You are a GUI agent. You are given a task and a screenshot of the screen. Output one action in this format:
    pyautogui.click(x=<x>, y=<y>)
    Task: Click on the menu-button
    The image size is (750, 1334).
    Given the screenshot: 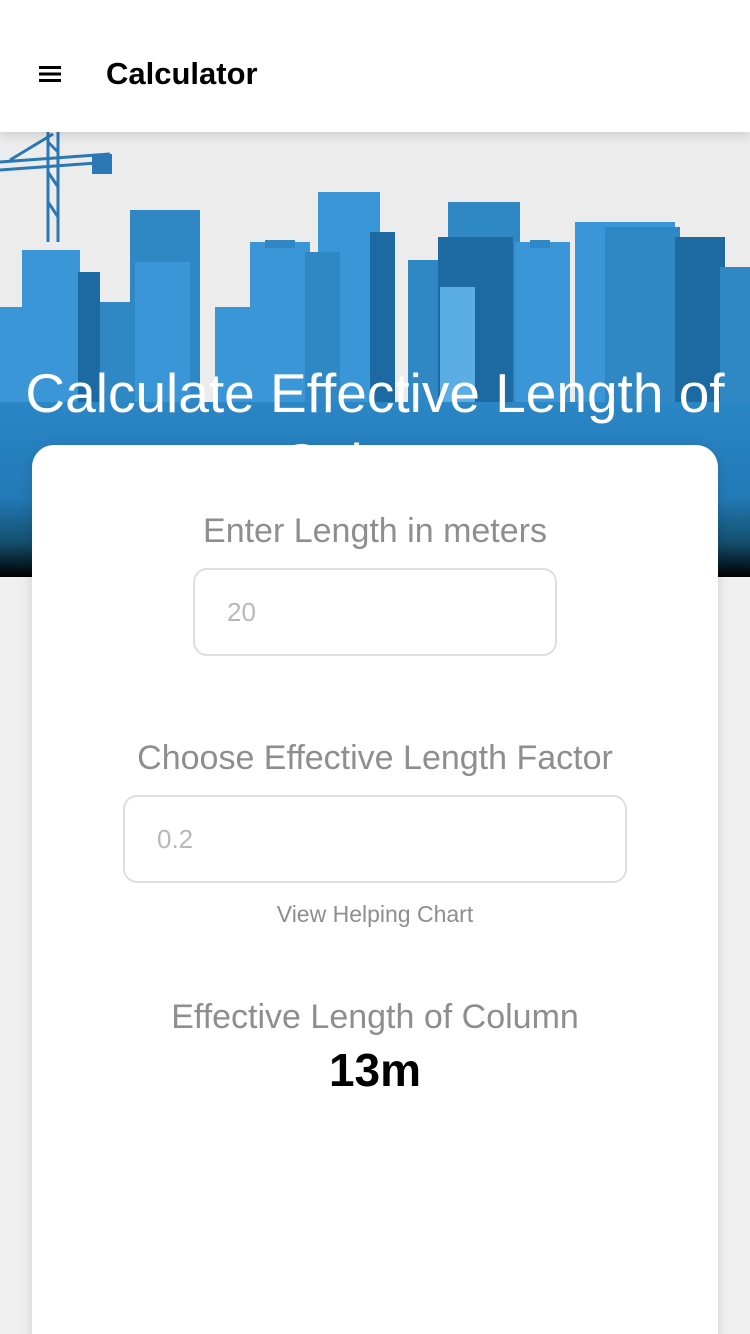 What is the action you would take?
    pyautogui.click(x=50, y=74)
    